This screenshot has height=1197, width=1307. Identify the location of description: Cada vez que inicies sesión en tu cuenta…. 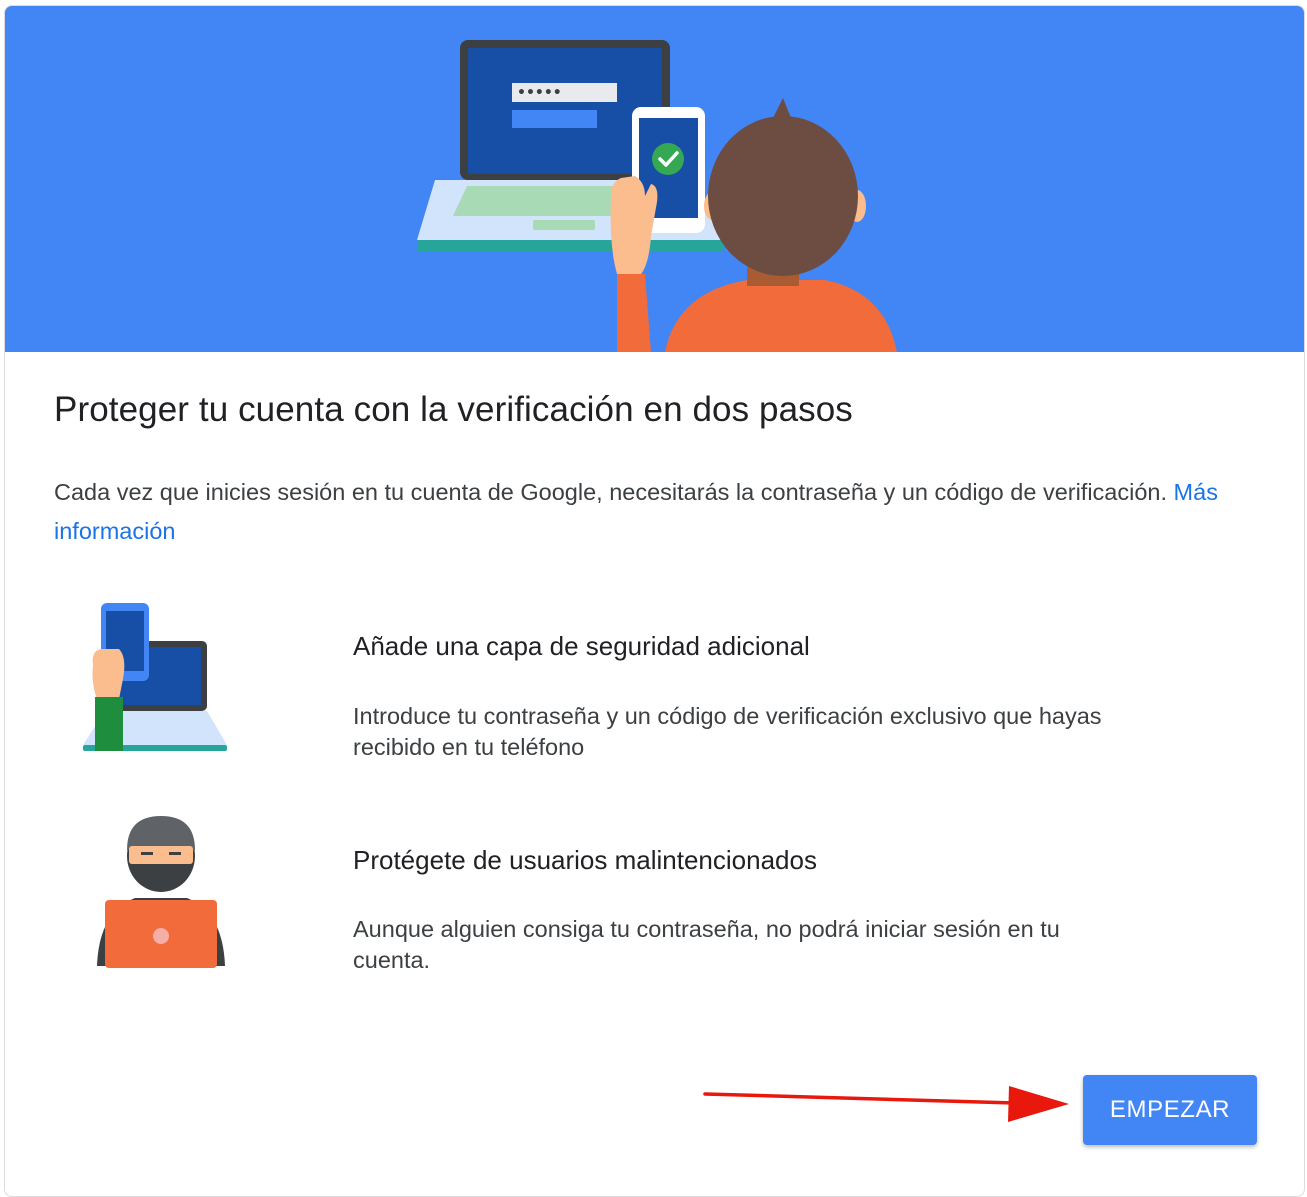
(644, 512).